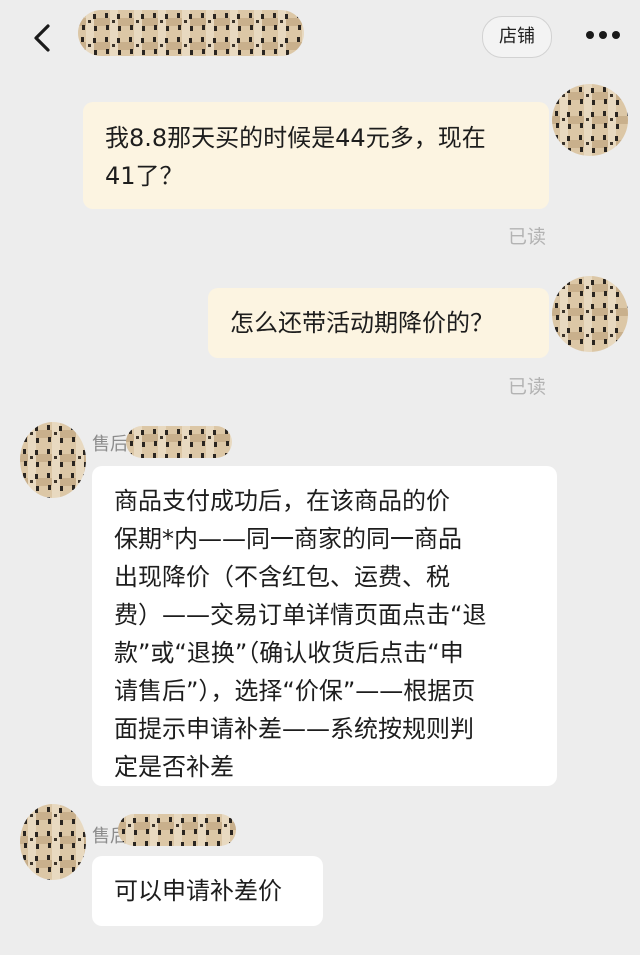 The height and width of the screenshot is (955, 640). Describe the element at coordinates (295, 691) in the screenshot. I see `message-text-line: 请售后”），选择“价保”——根据页` at that location.